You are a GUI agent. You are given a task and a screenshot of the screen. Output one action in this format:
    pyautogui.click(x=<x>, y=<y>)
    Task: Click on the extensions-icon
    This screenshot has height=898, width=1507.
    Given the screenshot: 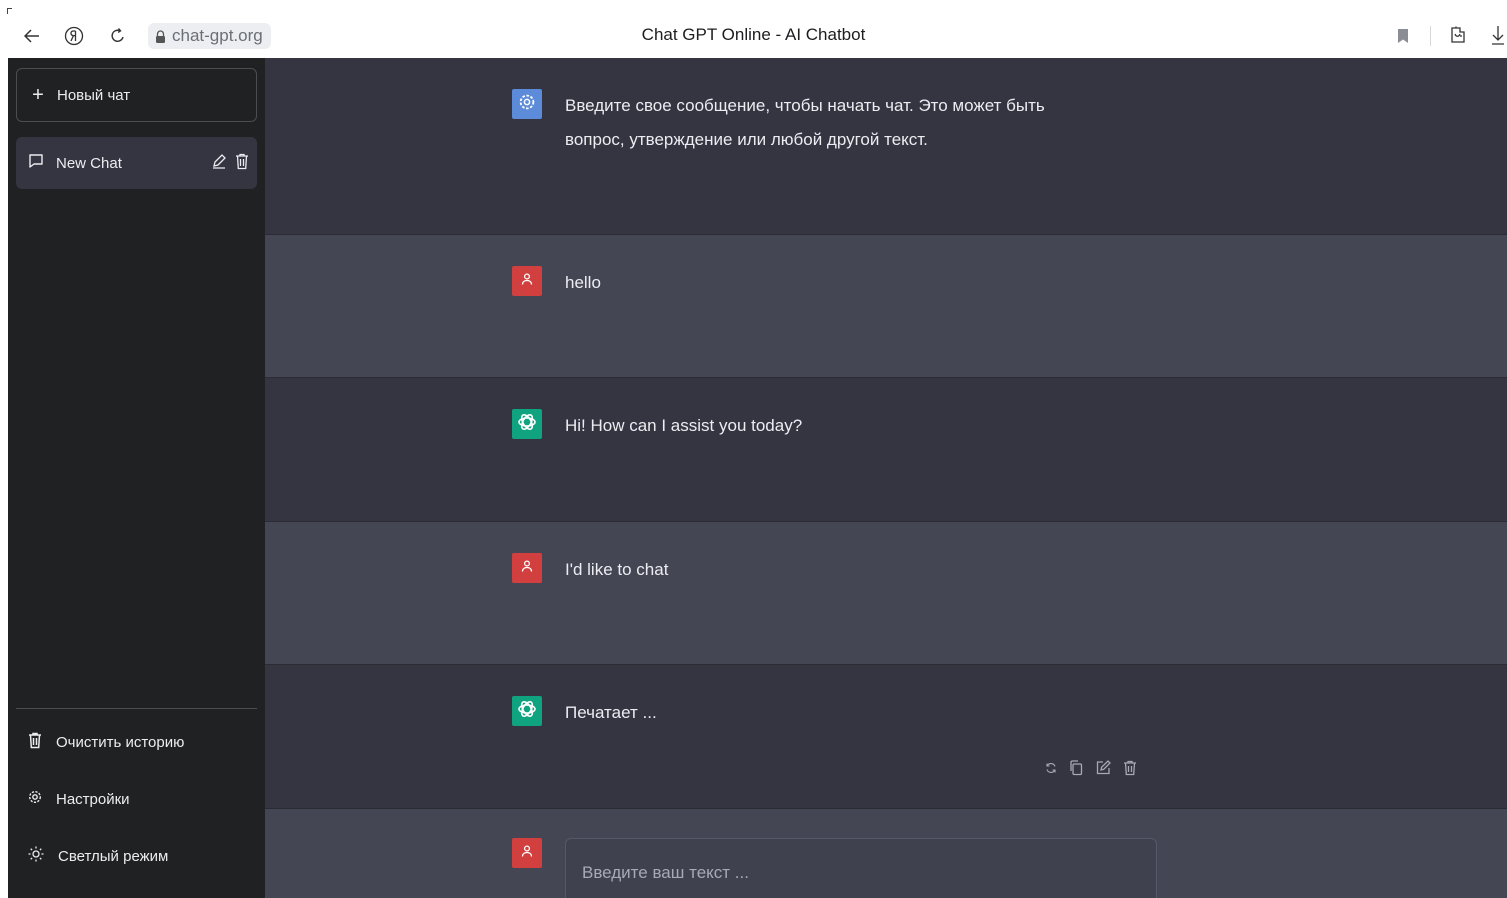 What is the action you would take?
    pyautogui.click(x=1458, y=37)
    